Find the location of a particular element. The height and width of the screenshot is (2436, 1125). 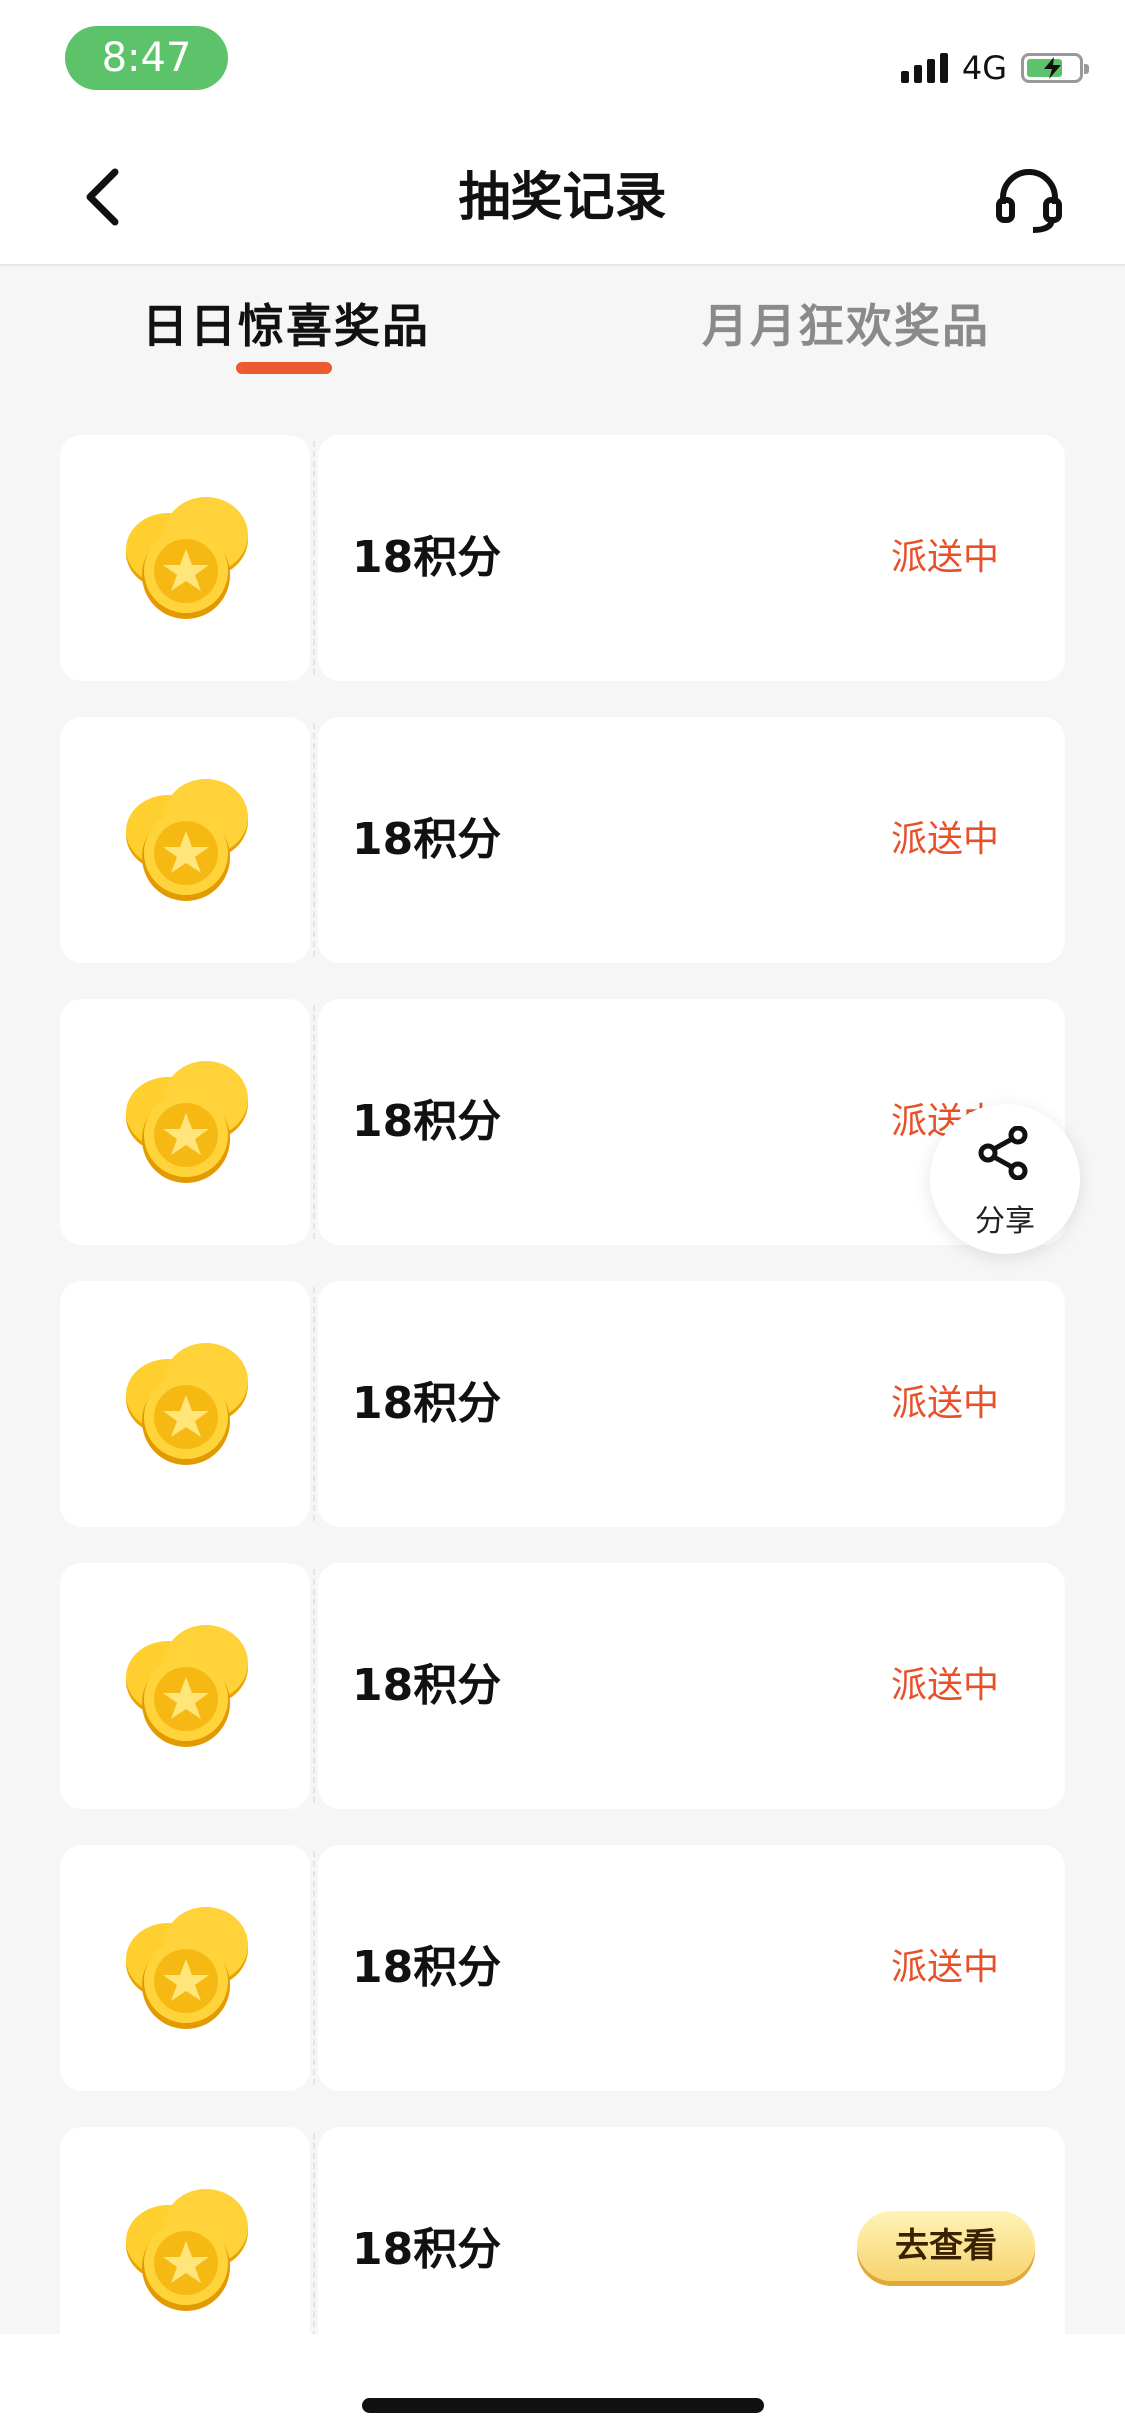

customer-service-button is located at coordinates (1029, 200).